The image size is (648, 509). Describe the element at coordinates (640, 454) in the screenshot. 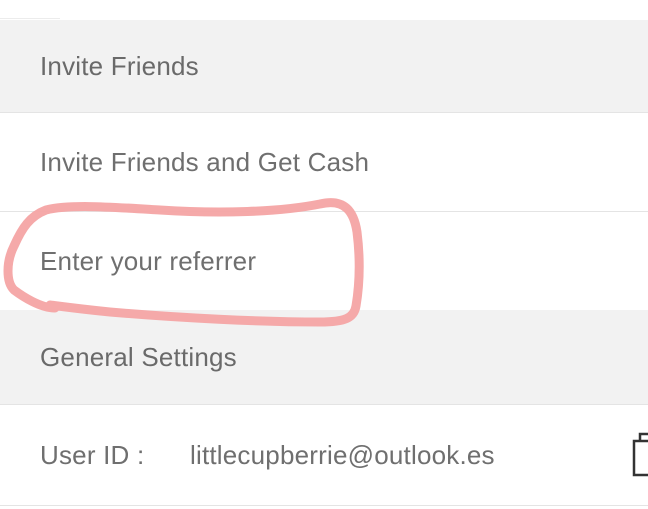

I see `copy-icon` at that location.